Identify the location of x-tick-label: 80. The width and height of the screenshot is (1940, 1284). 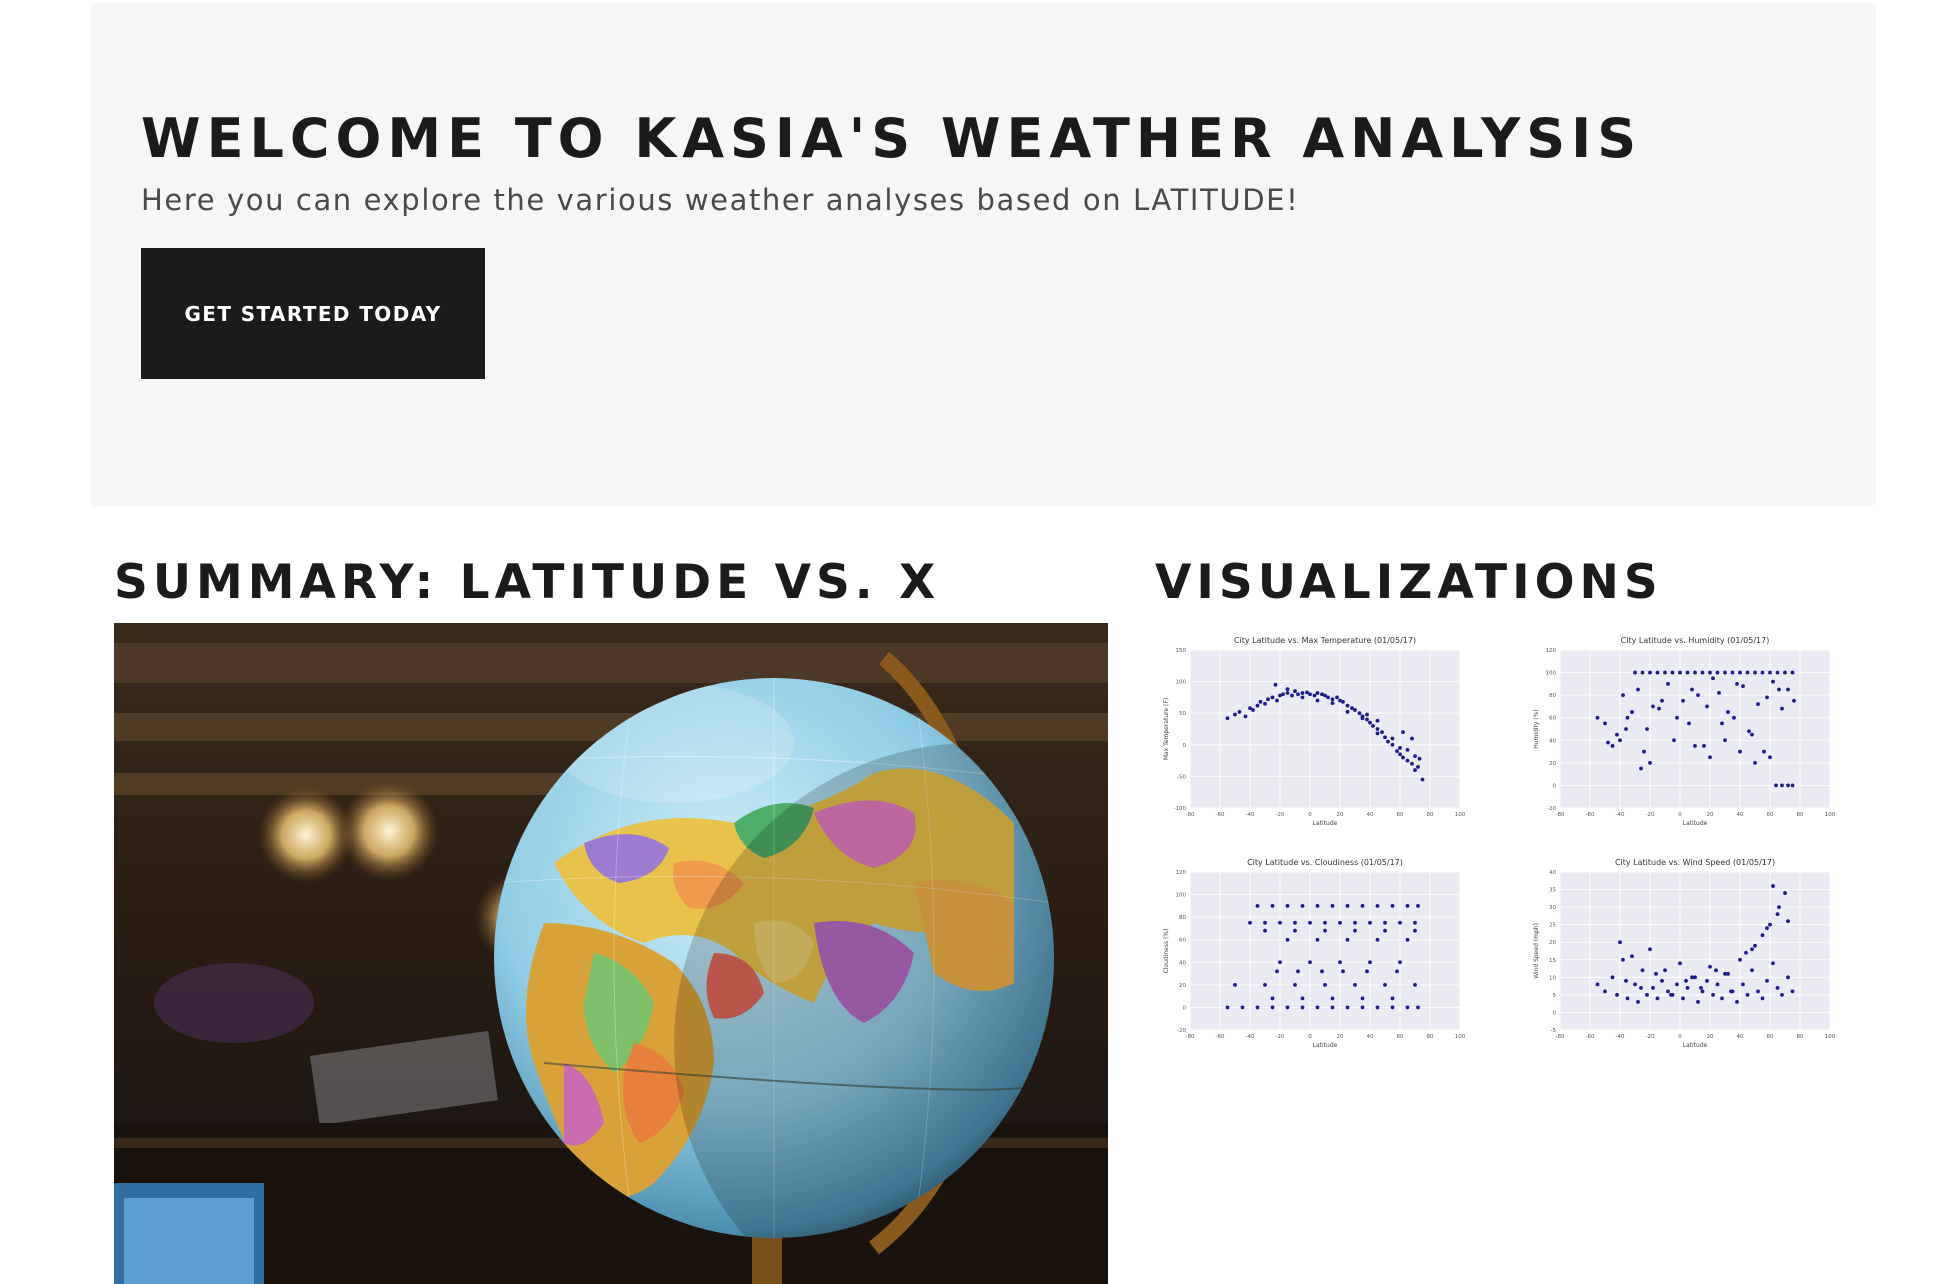
(1430, 1037).